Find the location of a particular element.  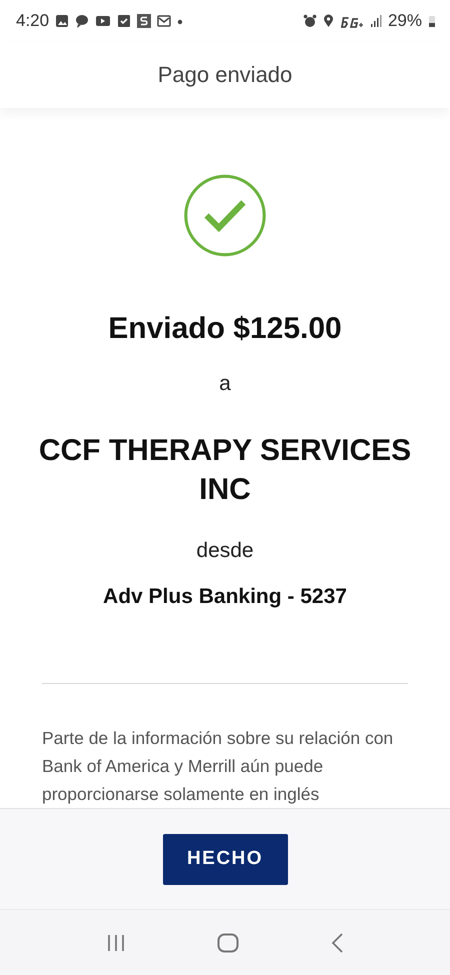

network-5g-icon is located at coordinates (352, 21).